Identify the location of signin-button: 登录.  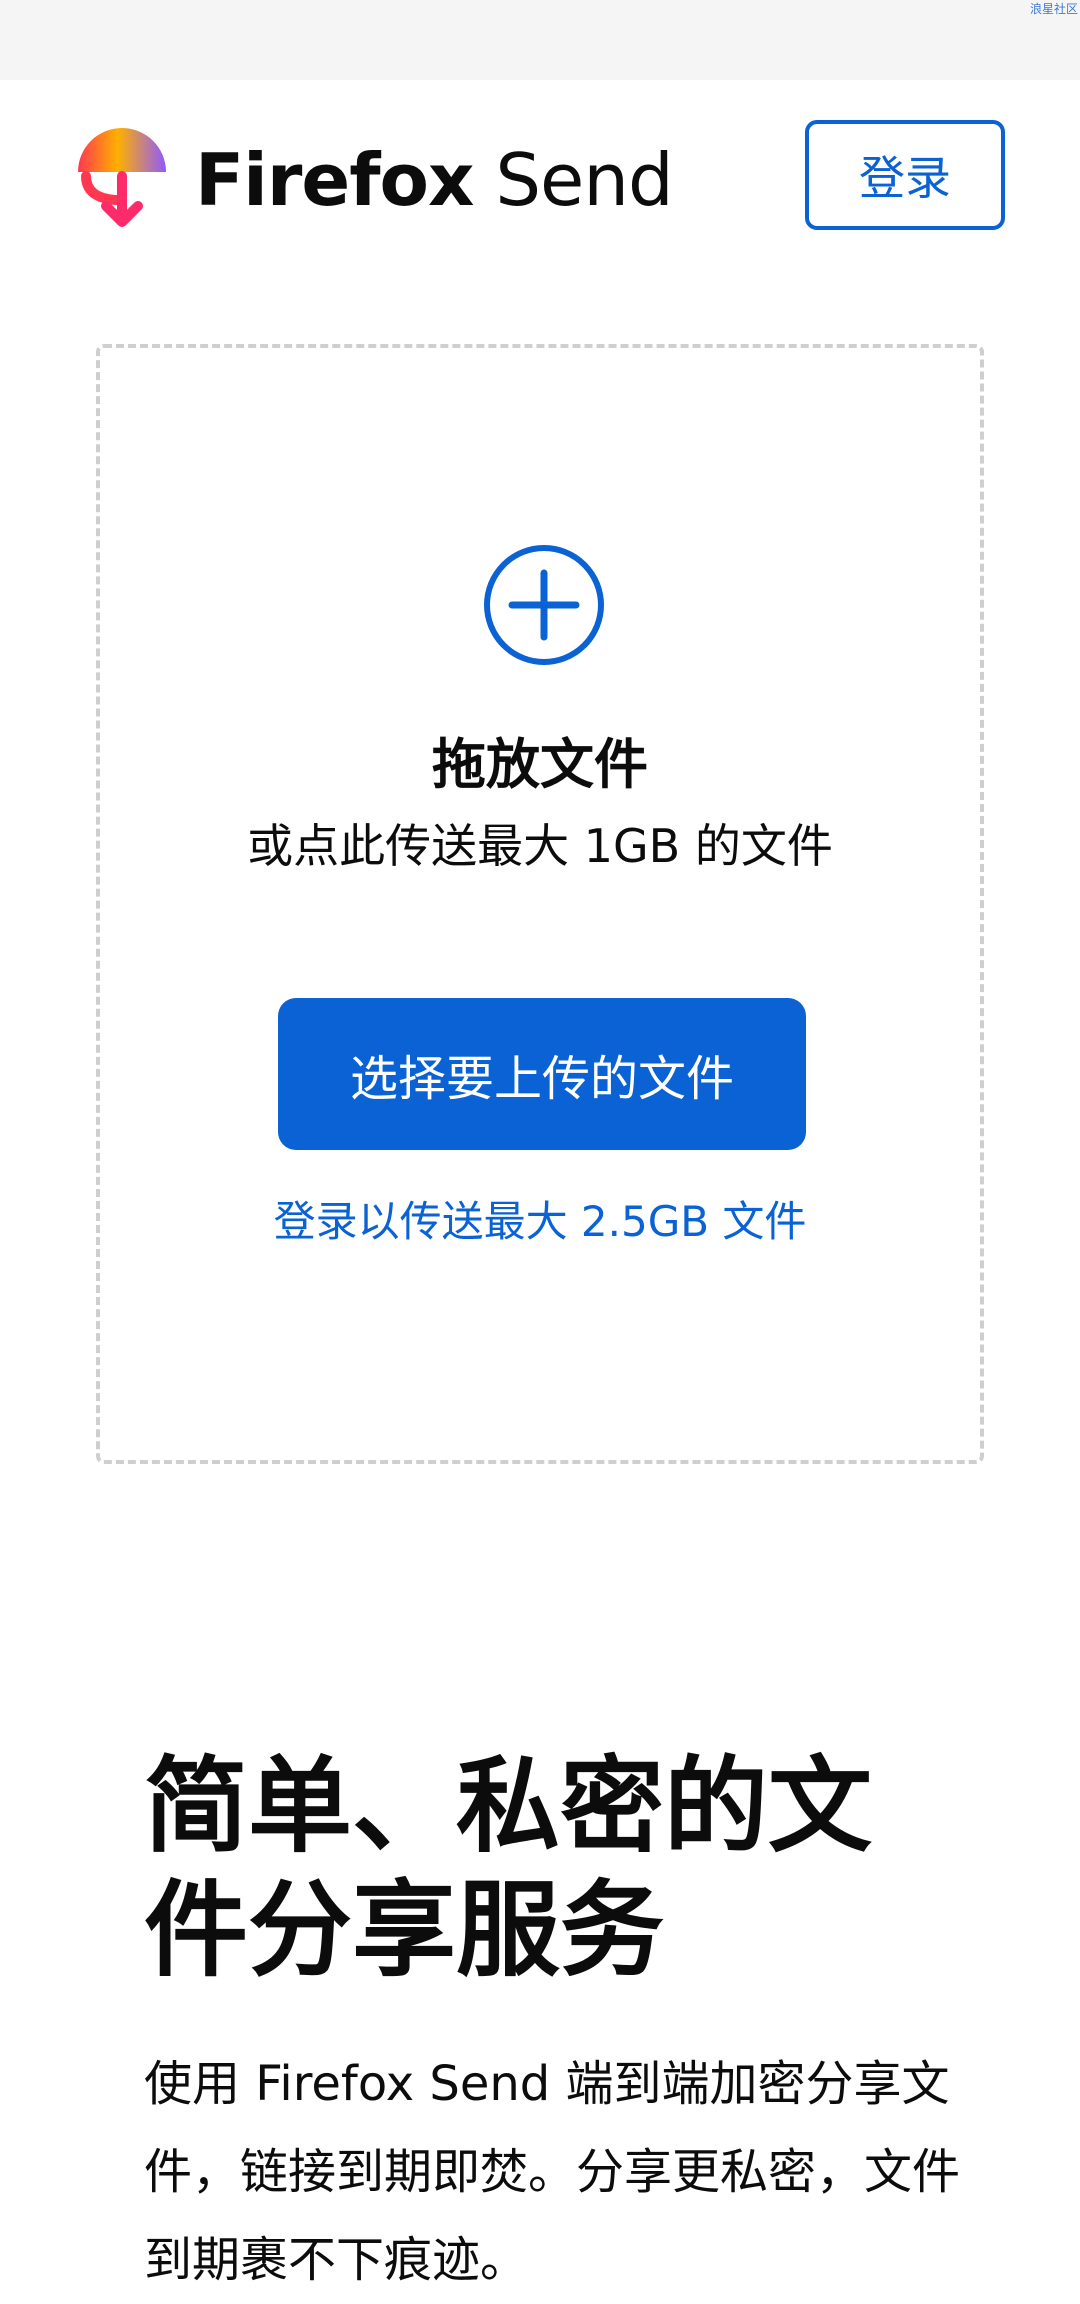
(905, 175).